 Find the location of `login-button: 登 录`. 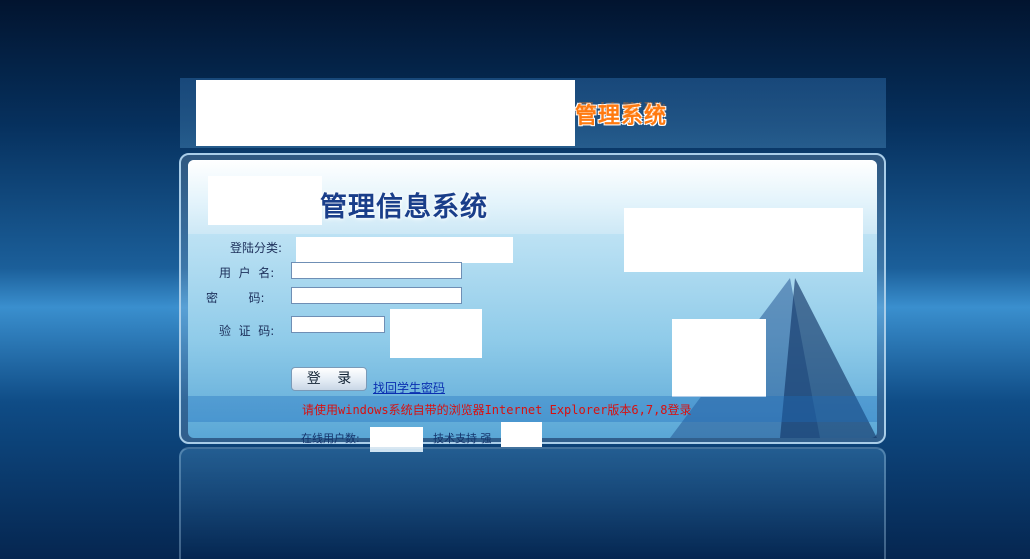

login-button: 登 录 is located at coordinates (329, 379).